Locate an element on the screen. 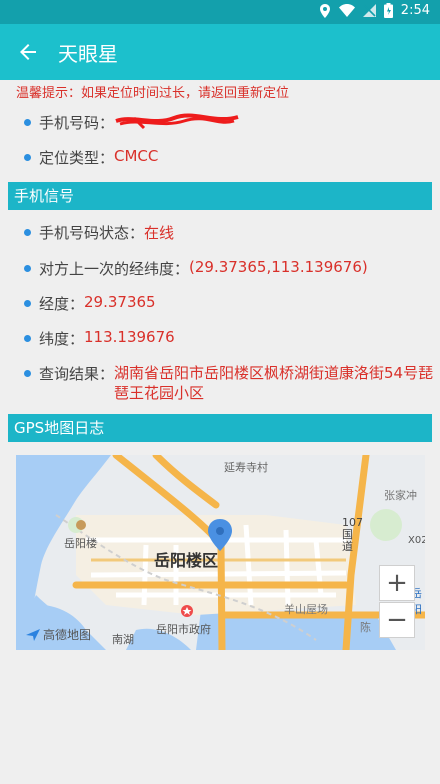  map-label-tower: 岳阳楼 is located at coordinates (80, 543).